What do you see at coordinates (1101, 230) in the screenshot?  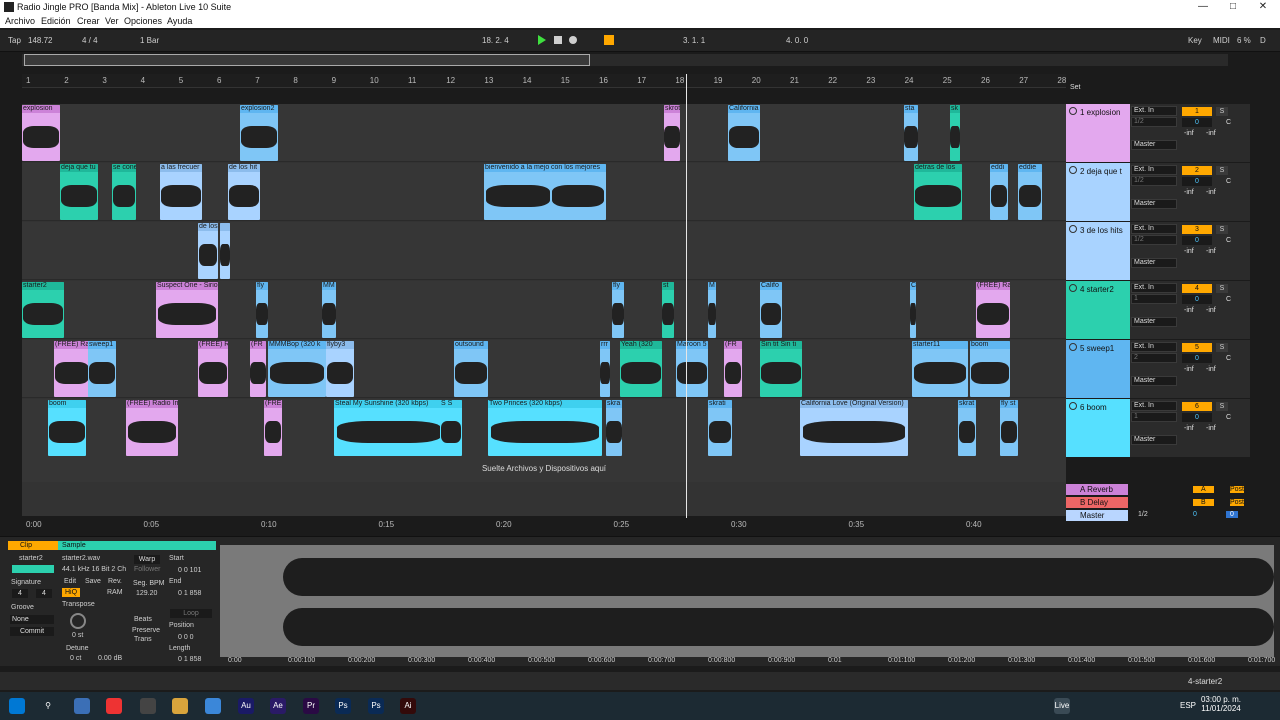 I see `track-name: 3 de los hits` at bounding box center [1101, 230].